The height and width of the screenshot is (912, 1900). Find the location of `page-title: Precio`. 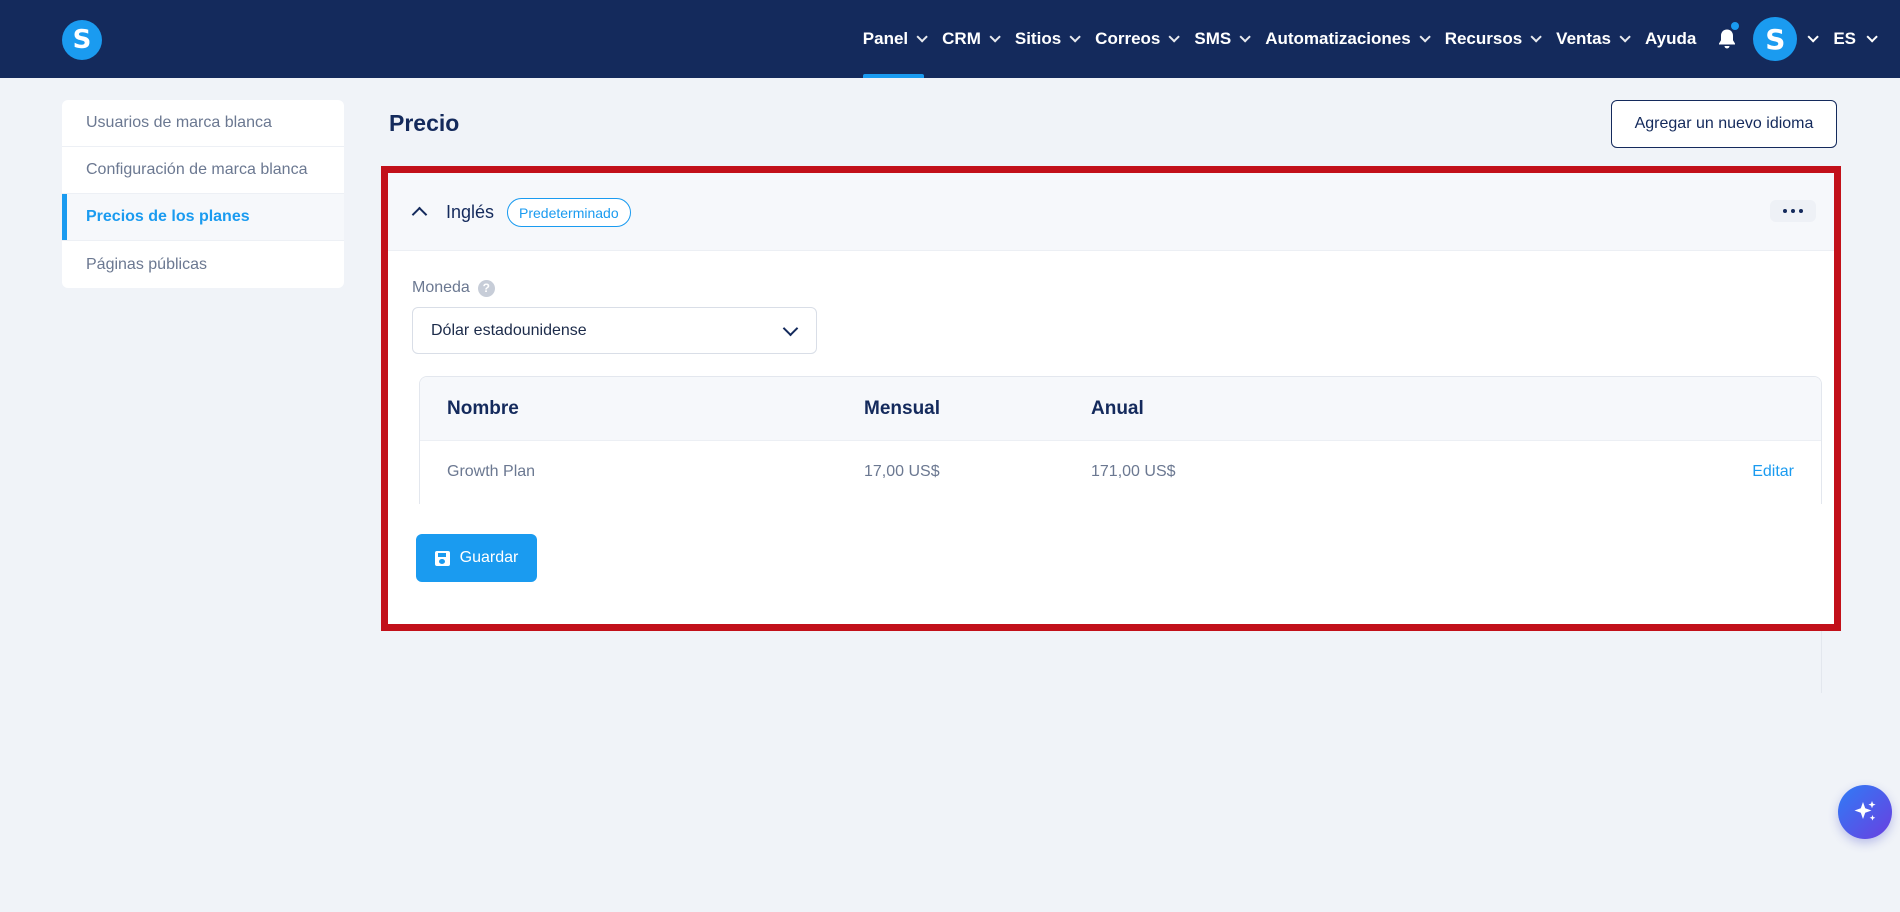

page-title: Precio is located at coordinates (424, 123).